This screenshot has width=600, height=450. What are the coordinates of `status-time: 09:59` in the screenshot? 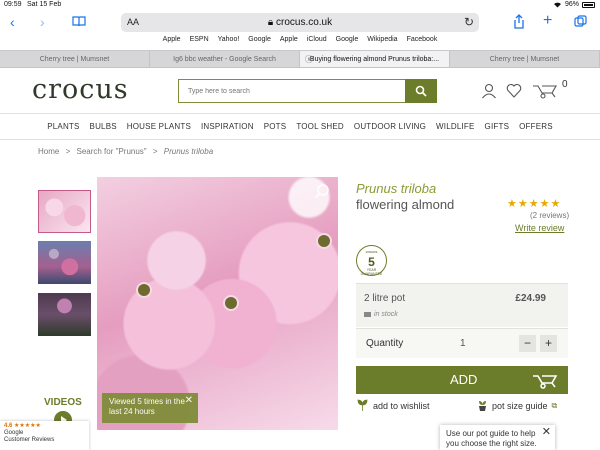 It's located at (13, 4).